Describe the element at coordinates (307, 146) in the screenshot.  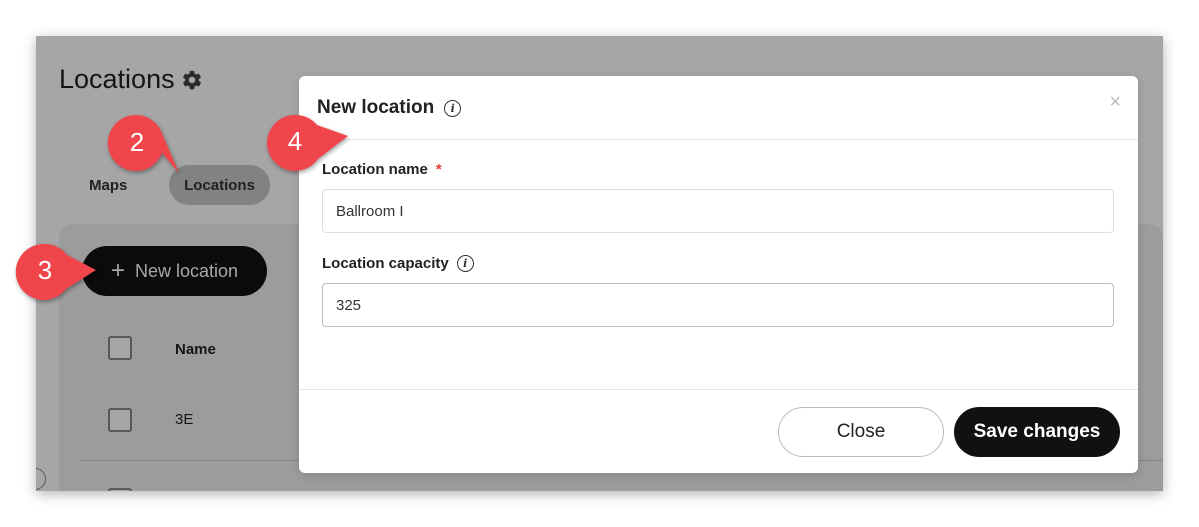
I see `step-callout-4: 4` at that location.